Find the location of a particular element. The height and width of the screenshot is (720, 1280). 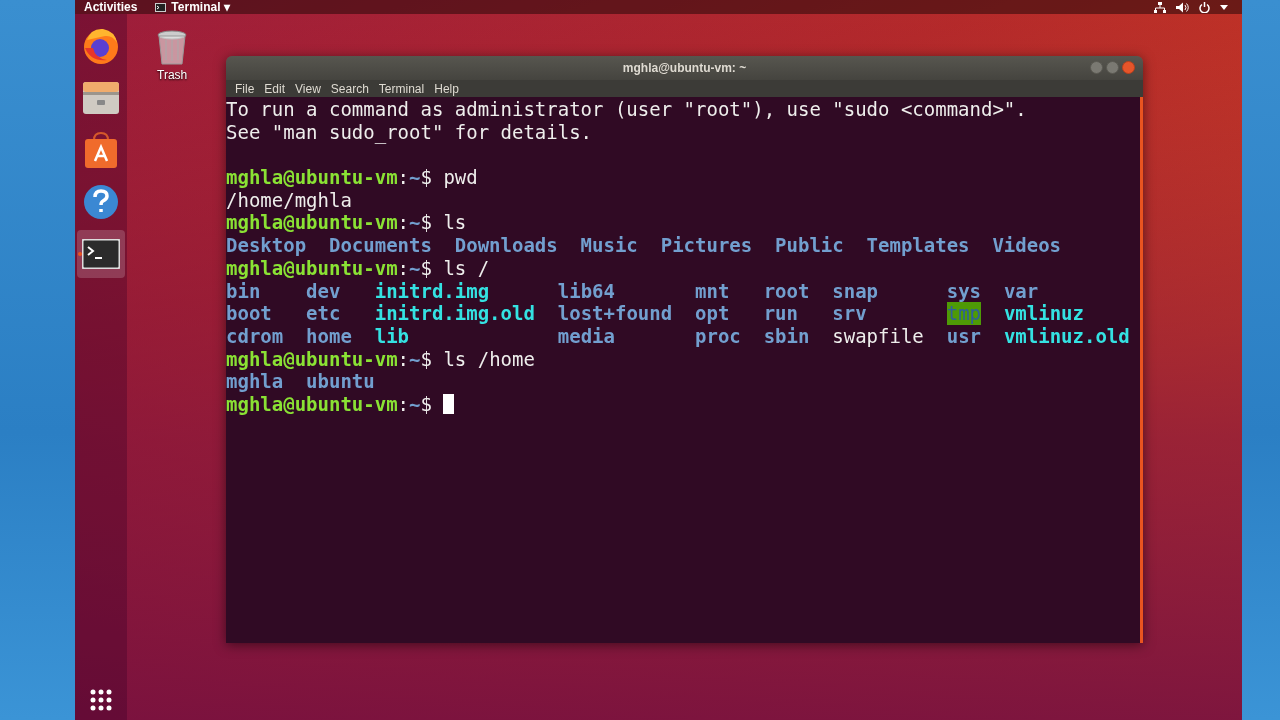

app-grid-icon is located at coordinates (101, 700).